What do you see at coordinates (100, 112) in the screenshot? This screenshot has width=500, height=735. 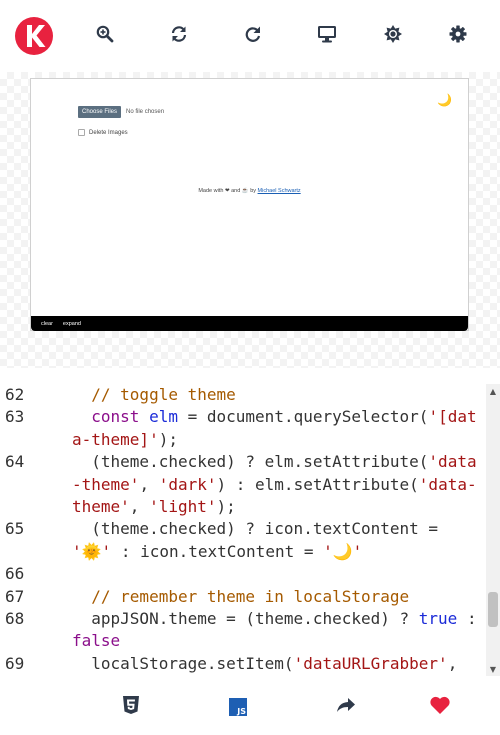 I see `choose-files-button: Choose Files` at bounding box center [100, 112].